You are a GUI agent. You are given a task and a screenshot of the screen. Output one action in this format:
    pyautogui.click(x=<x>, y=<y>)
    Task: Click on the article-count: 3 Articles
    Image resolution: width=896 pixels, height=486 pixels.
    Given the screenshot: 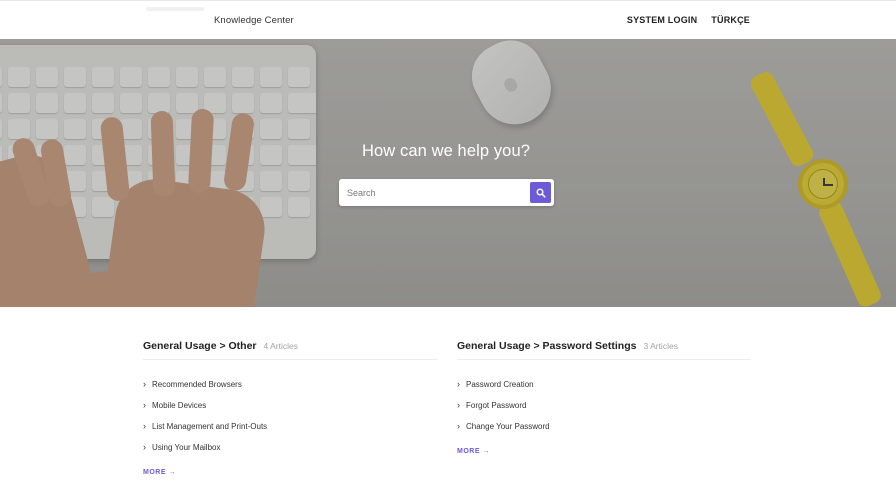 What is the action you would take?
    pyautogui.click(x=660, y=346)
    